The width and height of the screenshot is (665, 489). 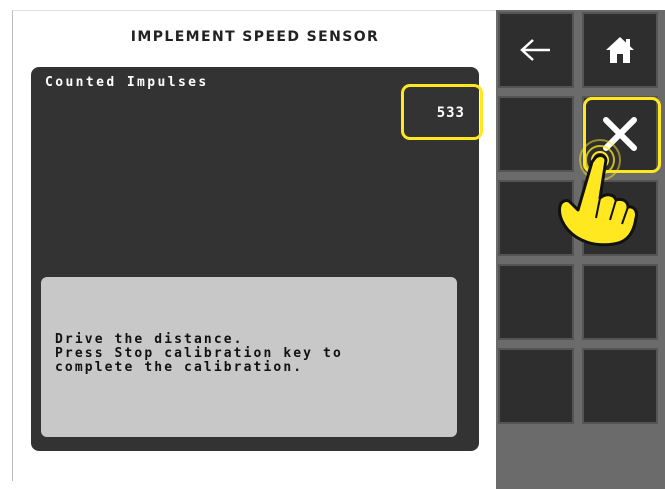 I want to click on arrow-left-icon, so click(x=536, y=50).